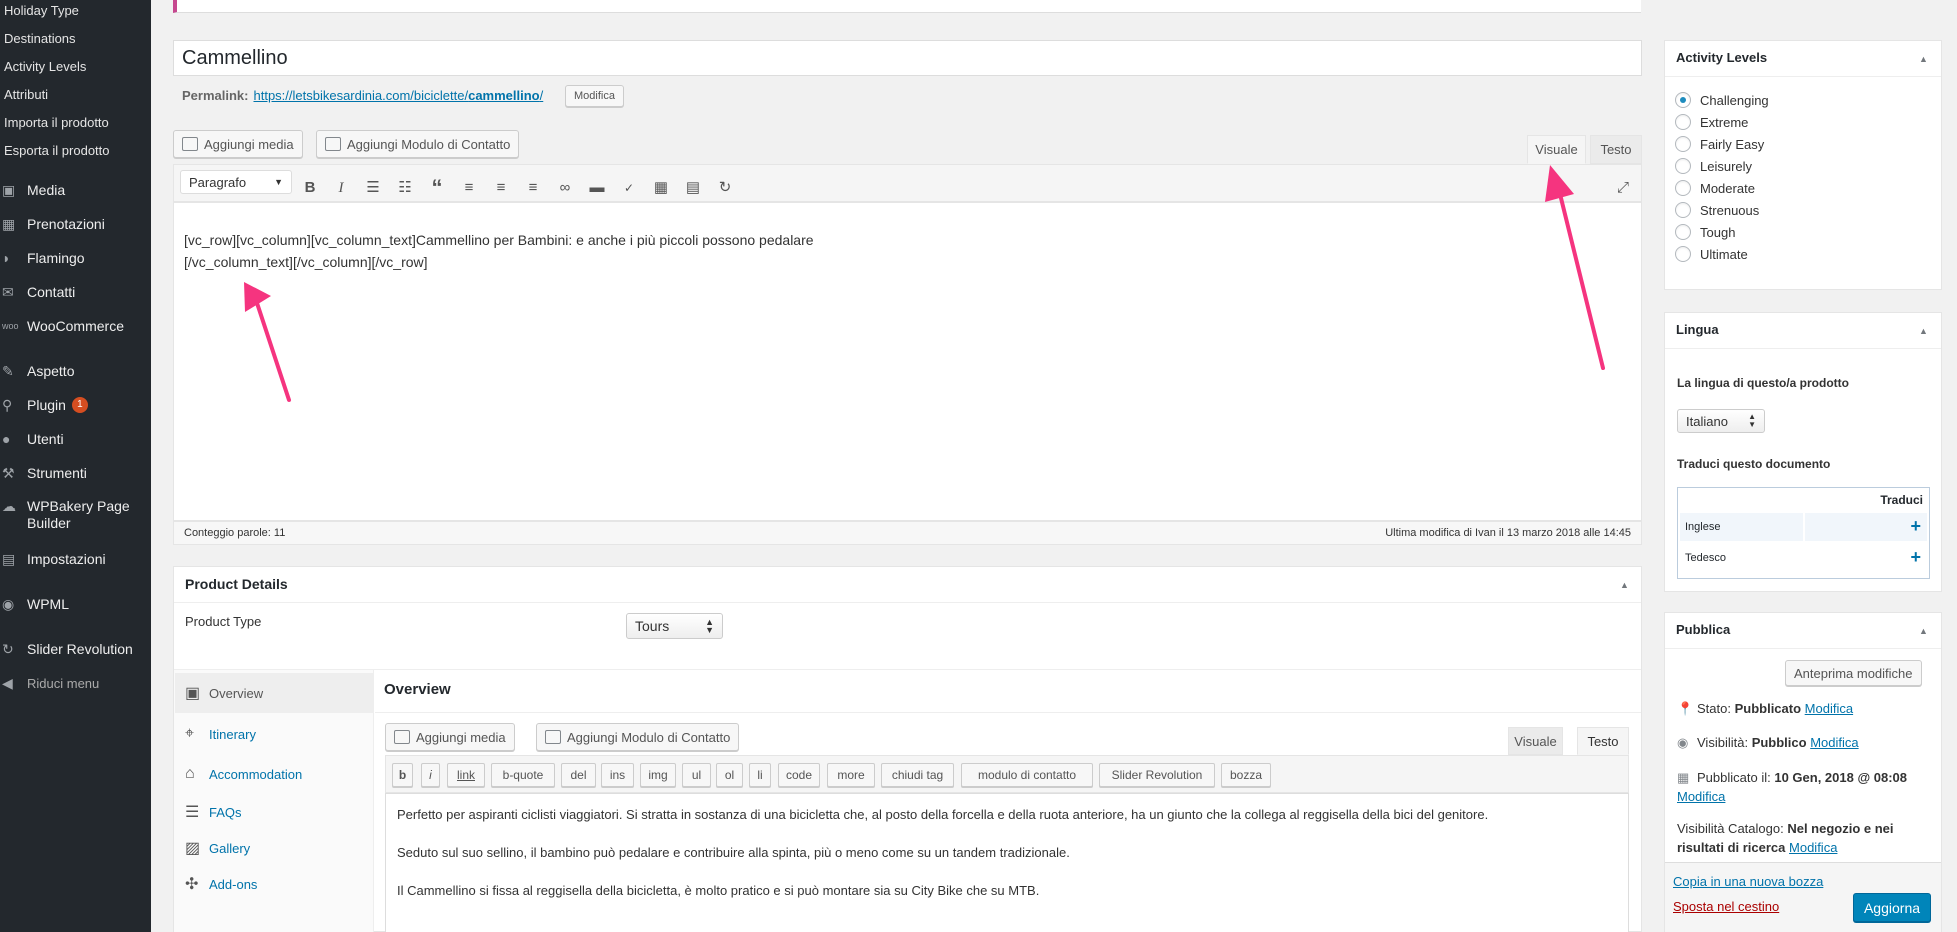 The height and width of the screenshot is (932, 1957). What do you see at coordinates (1575, 267) in the screenshot?
I see `annotation-arrow-right` at bounding box center [1575, 267].